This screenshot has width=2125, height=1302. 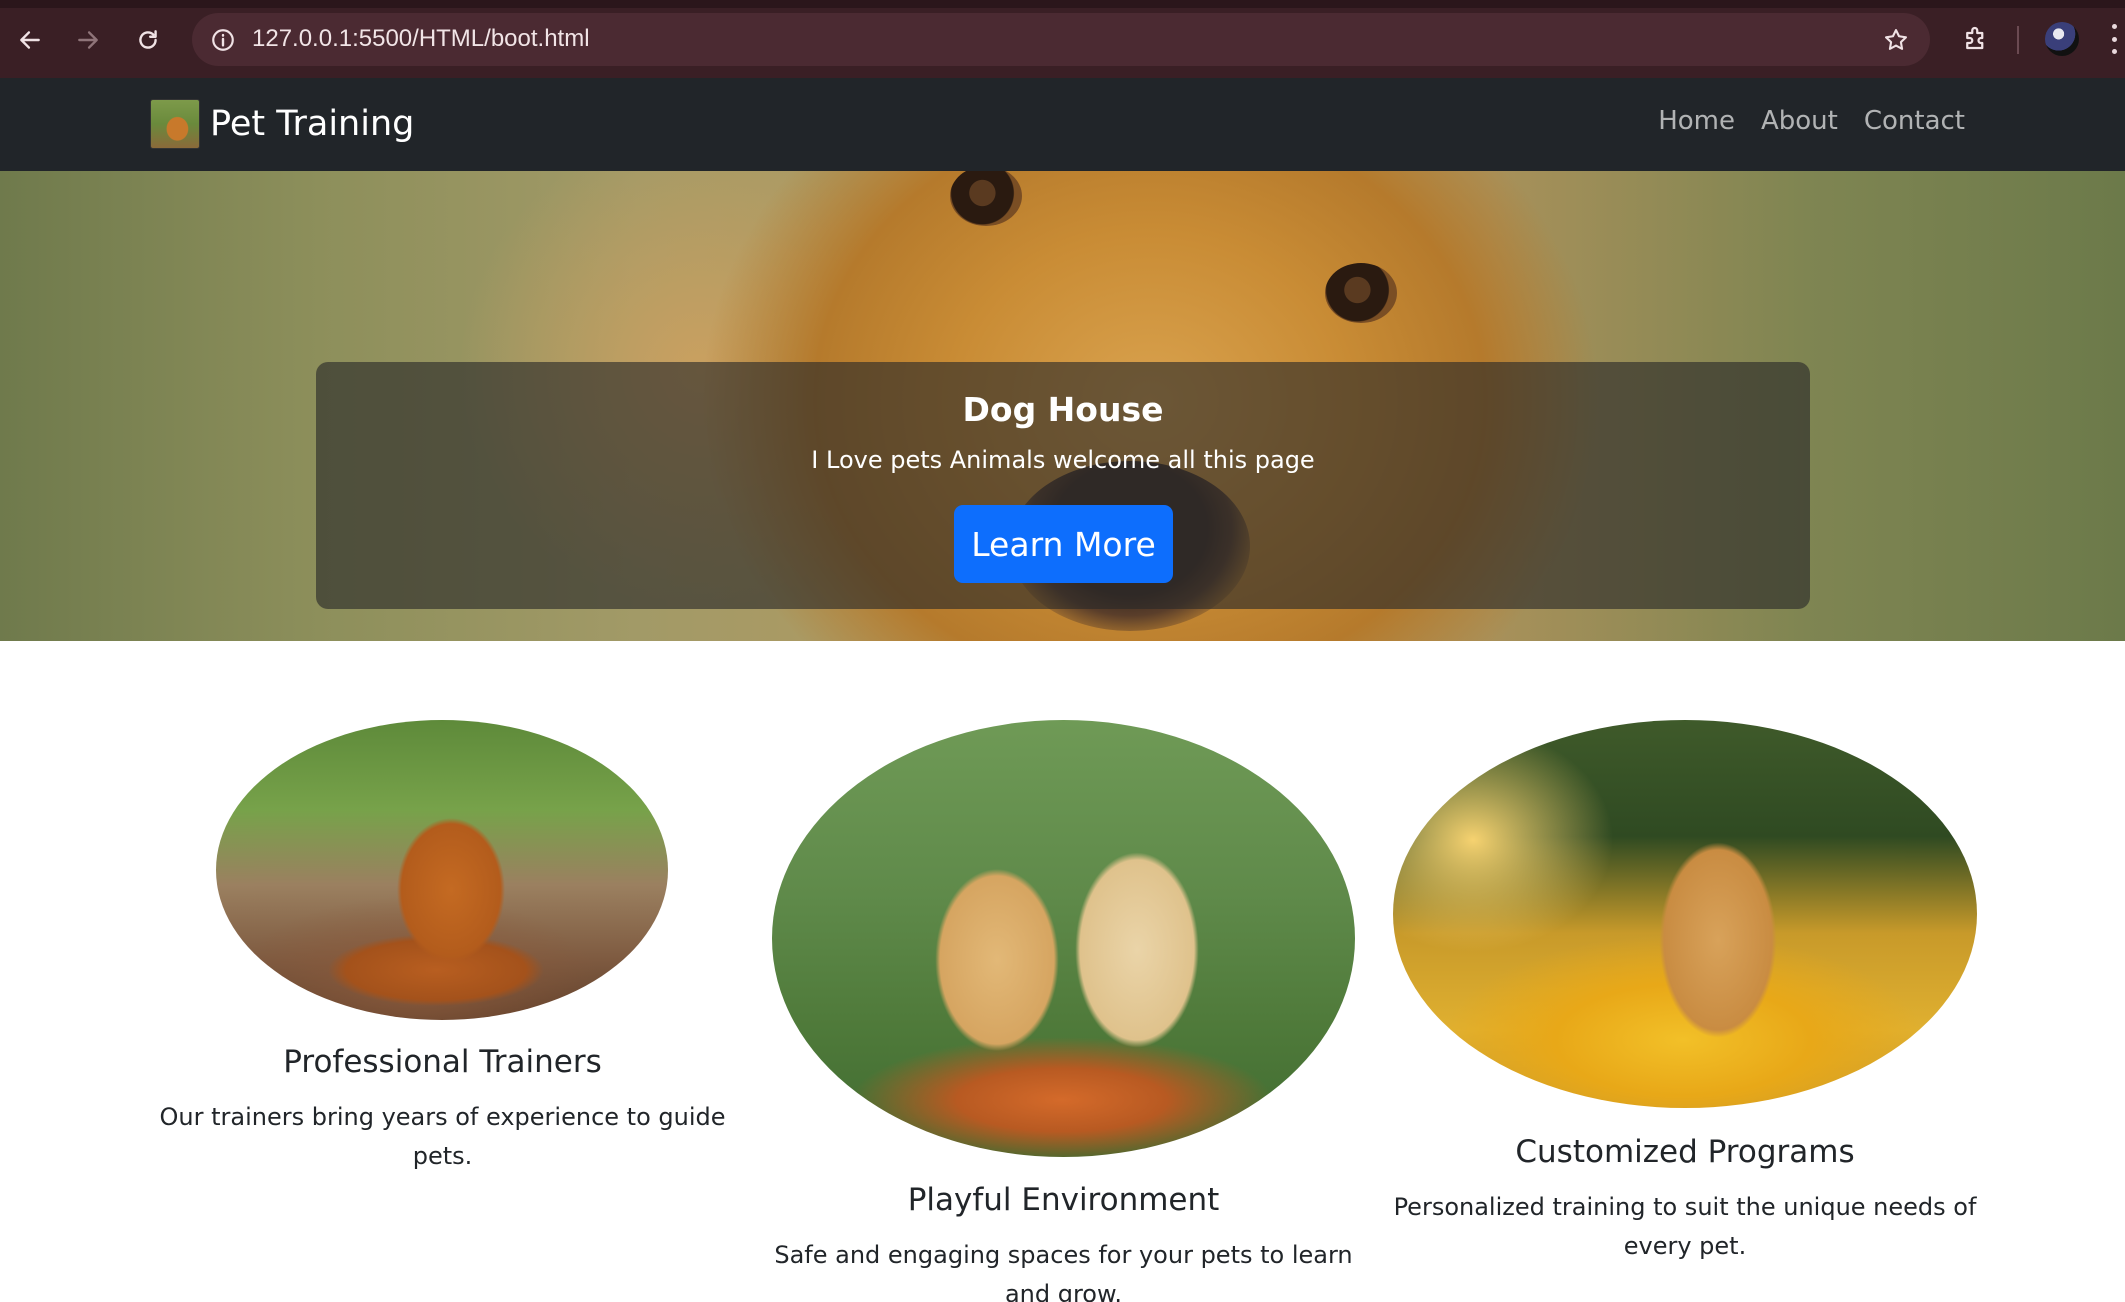 What do you see at coordinates (442, 1156) in the screenshot?
I see `feature-text-line2: pets.` at bounding box center [442, 1156].